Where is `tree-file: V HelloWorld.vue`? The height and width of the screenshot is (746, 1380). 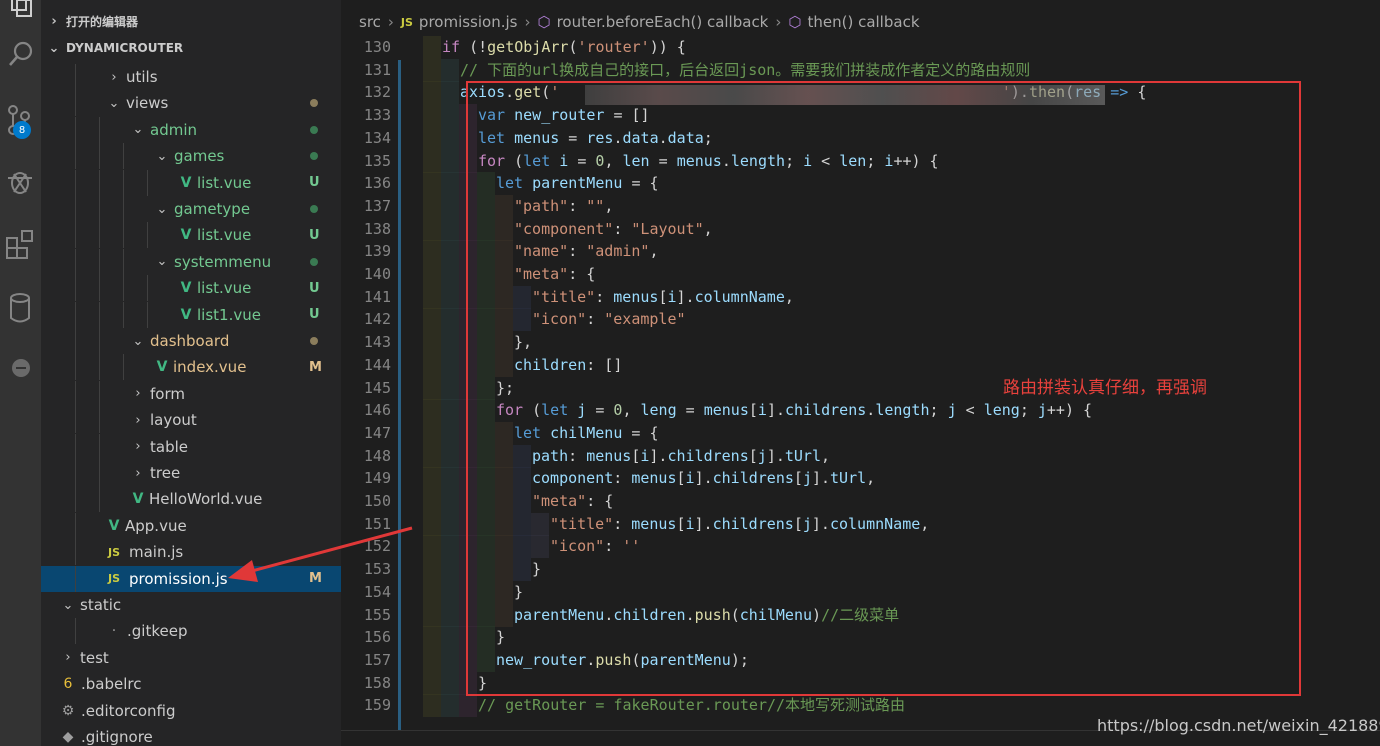 tree-file: V HelloWorld.vue is located at coordinates (191, 499).